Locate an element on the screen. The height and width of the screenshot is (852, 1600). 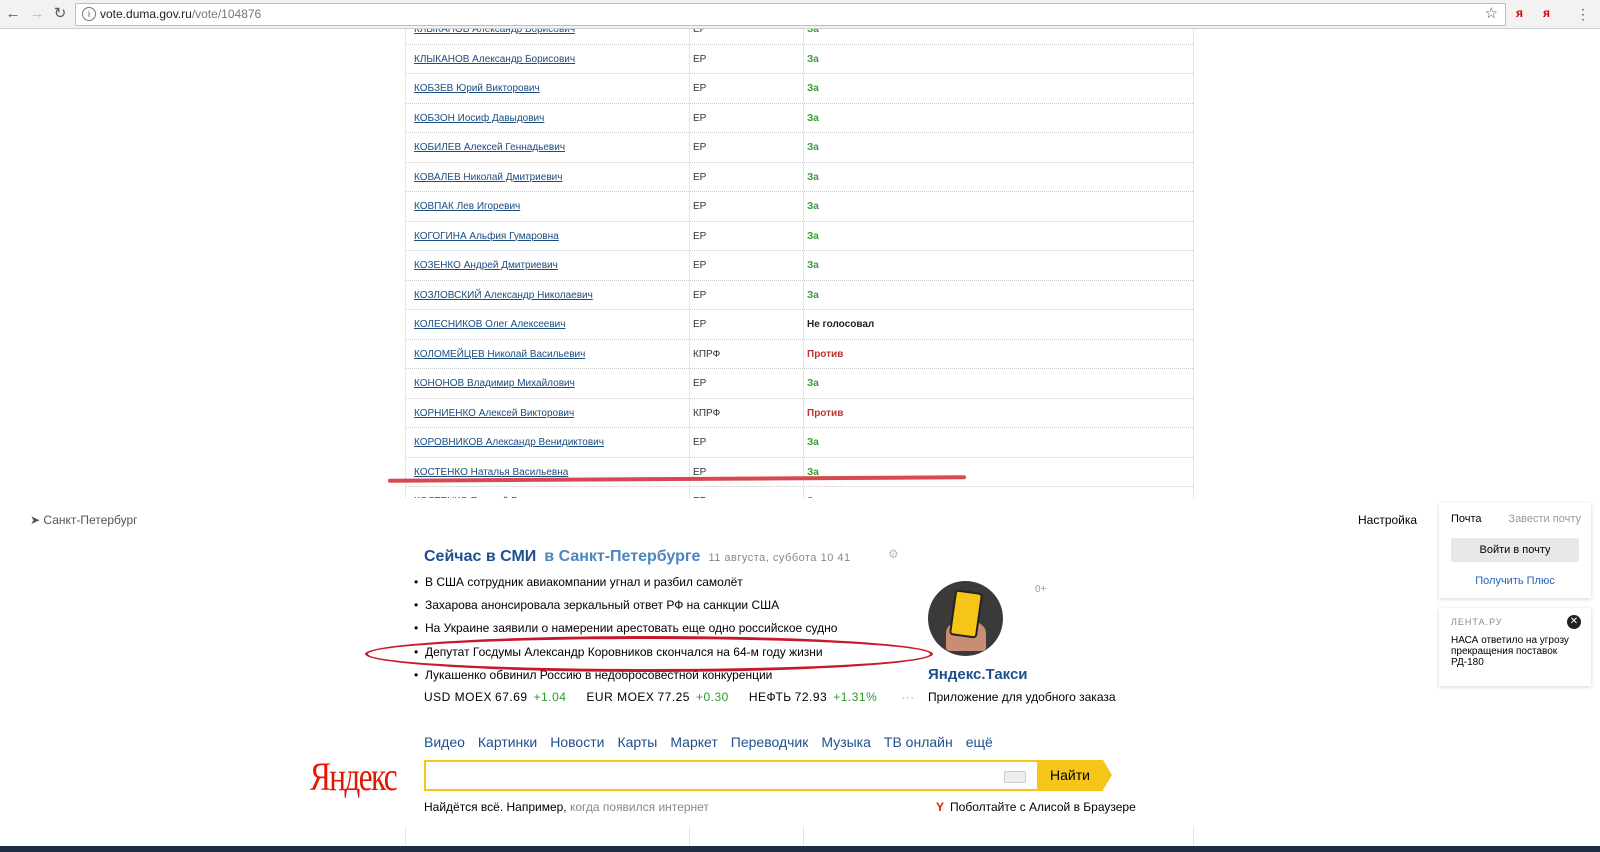
annotation-ellipse is located at coordinates (649, 654).